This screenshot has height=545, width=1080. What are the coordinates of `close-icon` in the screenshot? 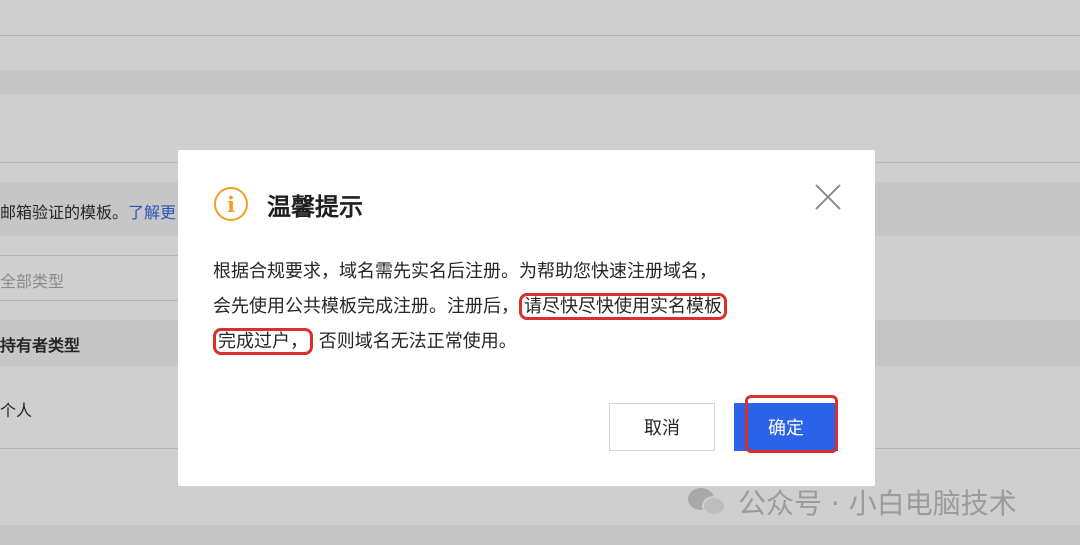 It's located at (828, 197).